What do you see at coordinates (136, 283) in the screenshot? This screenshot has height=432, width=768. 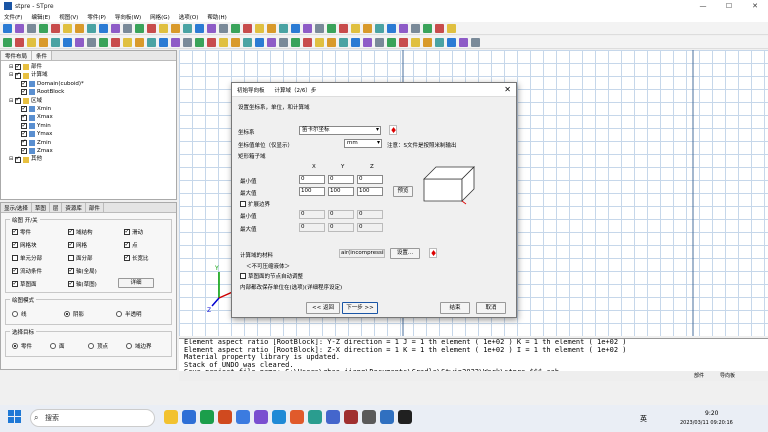 I see `detail-button: 详细` at bounding box center [136, 283].